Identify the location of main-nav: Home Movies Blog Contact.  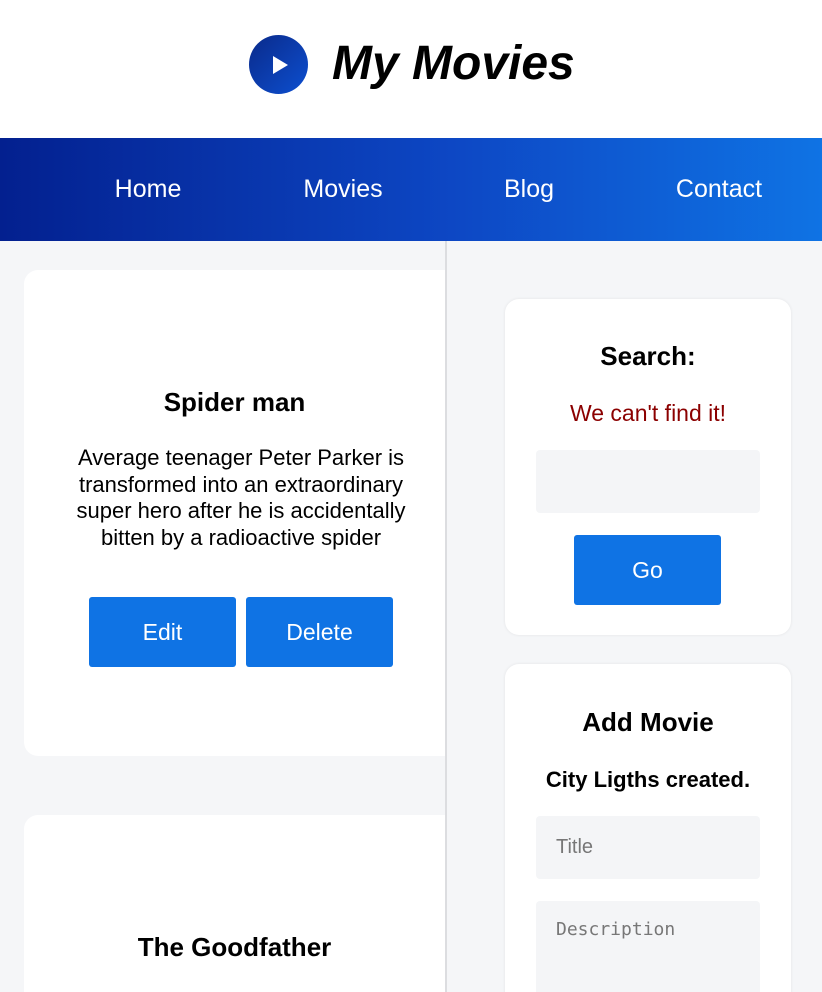
(411, 189).